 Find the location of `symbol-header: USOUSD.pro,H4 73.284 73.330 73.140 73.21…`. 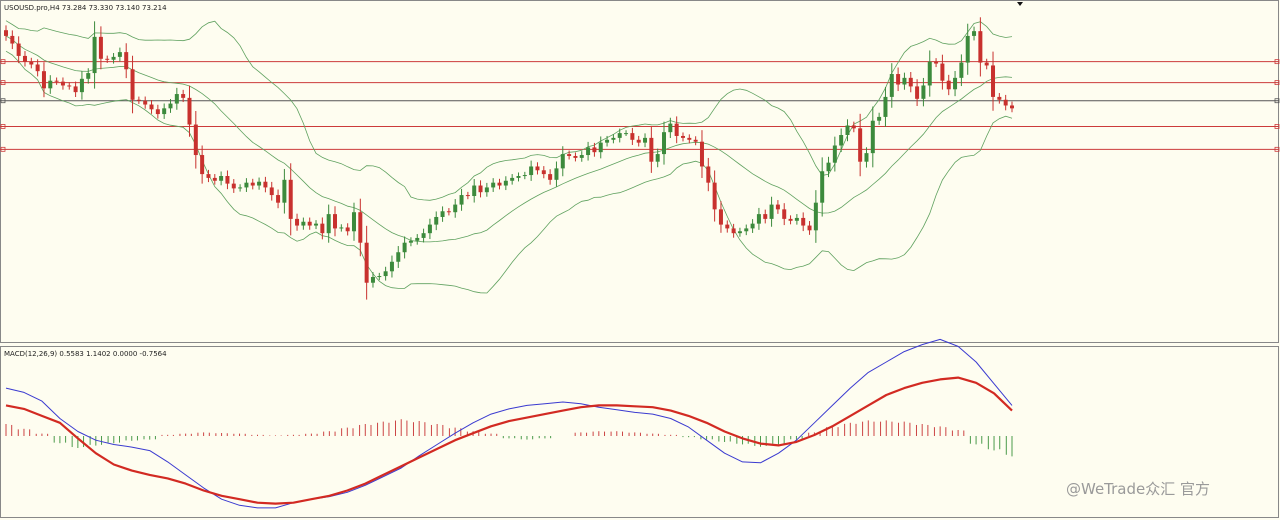

symbol-header: USOUSD.pro,H4 73.284 73.330 73.140 73.21… is located at coordinates (85, 8).